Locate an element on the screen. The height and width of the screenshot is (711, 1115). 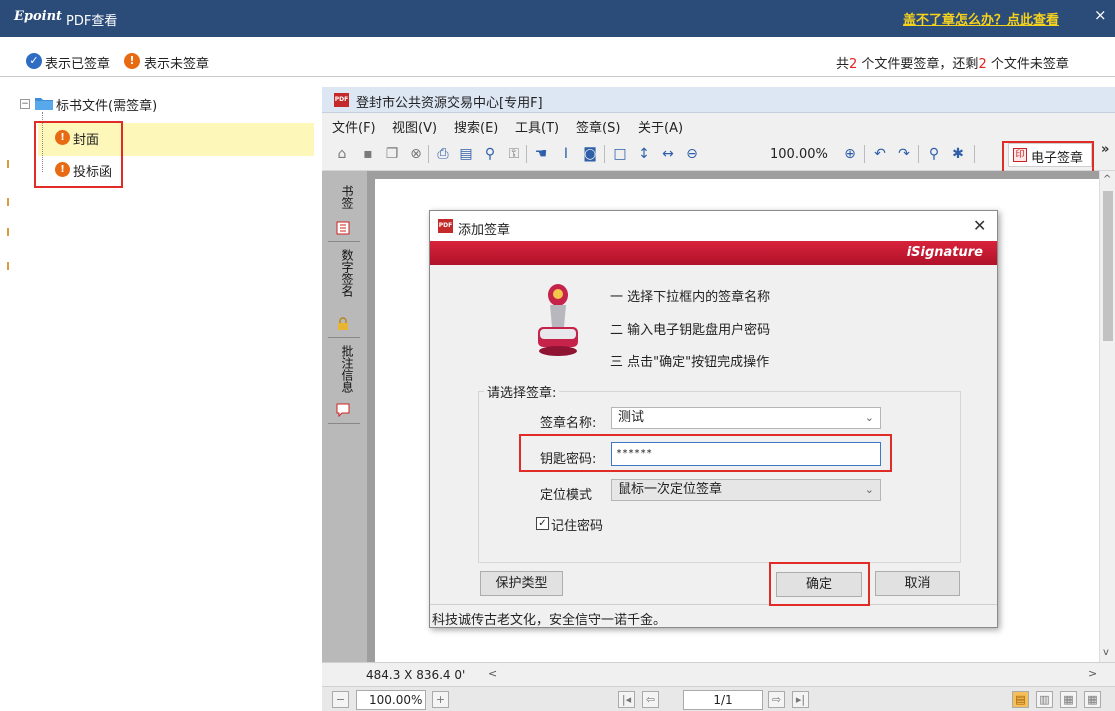
instruction-step-3: 三 点击"确定"按钮完成操作 is located at coordinates (690, 362).